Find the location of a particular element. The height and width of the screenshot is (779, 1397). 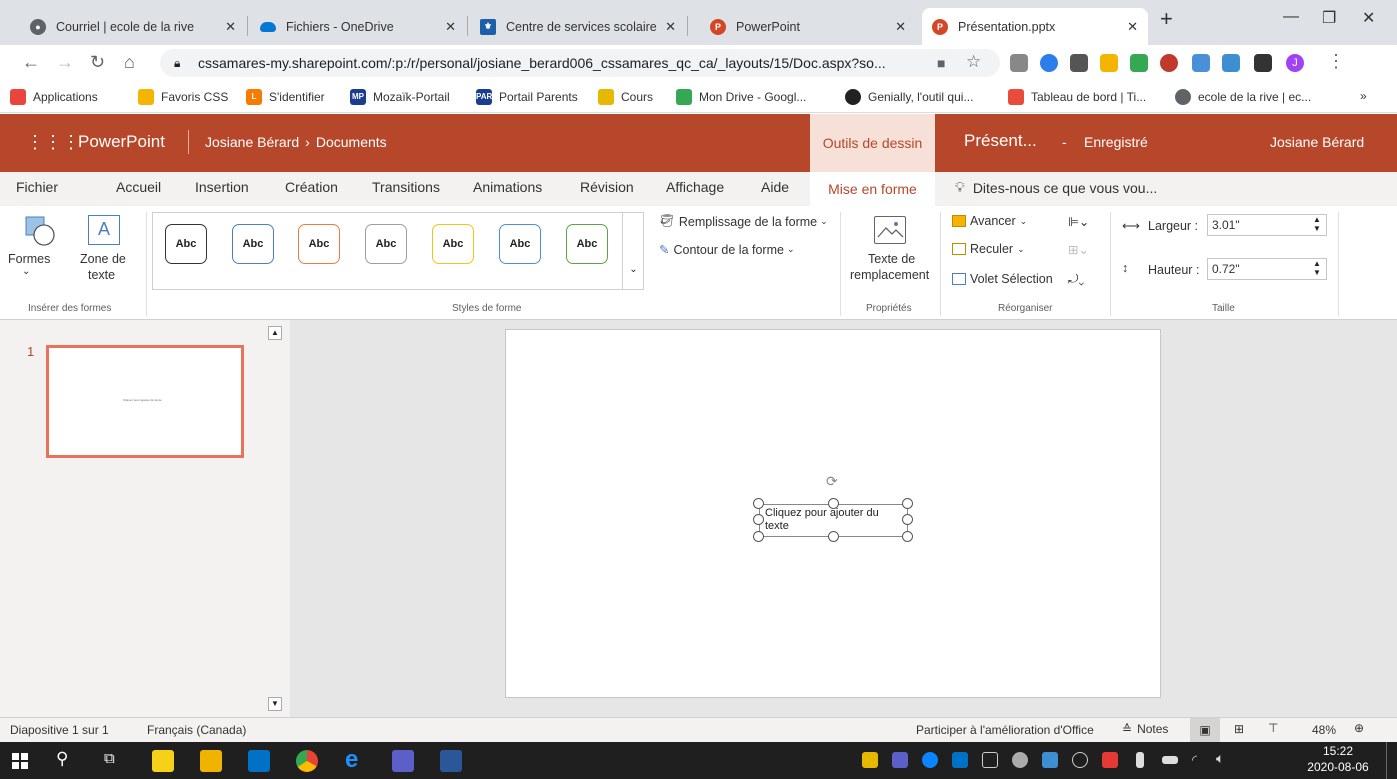

hand-extension-icon is located at coordinates (1109, 63).